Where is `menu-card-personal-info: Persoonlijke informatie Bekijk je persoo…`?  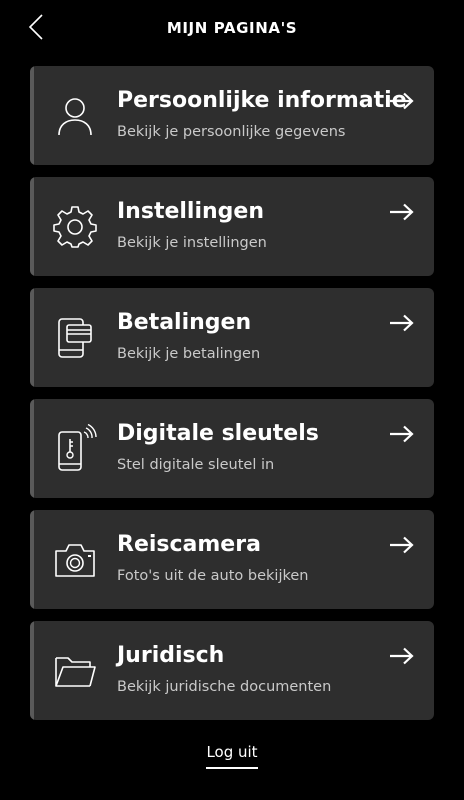 menu-card-personal-info: Persoonlijke informatie Bekijk je persoo… is located at coordinates (232, 115).